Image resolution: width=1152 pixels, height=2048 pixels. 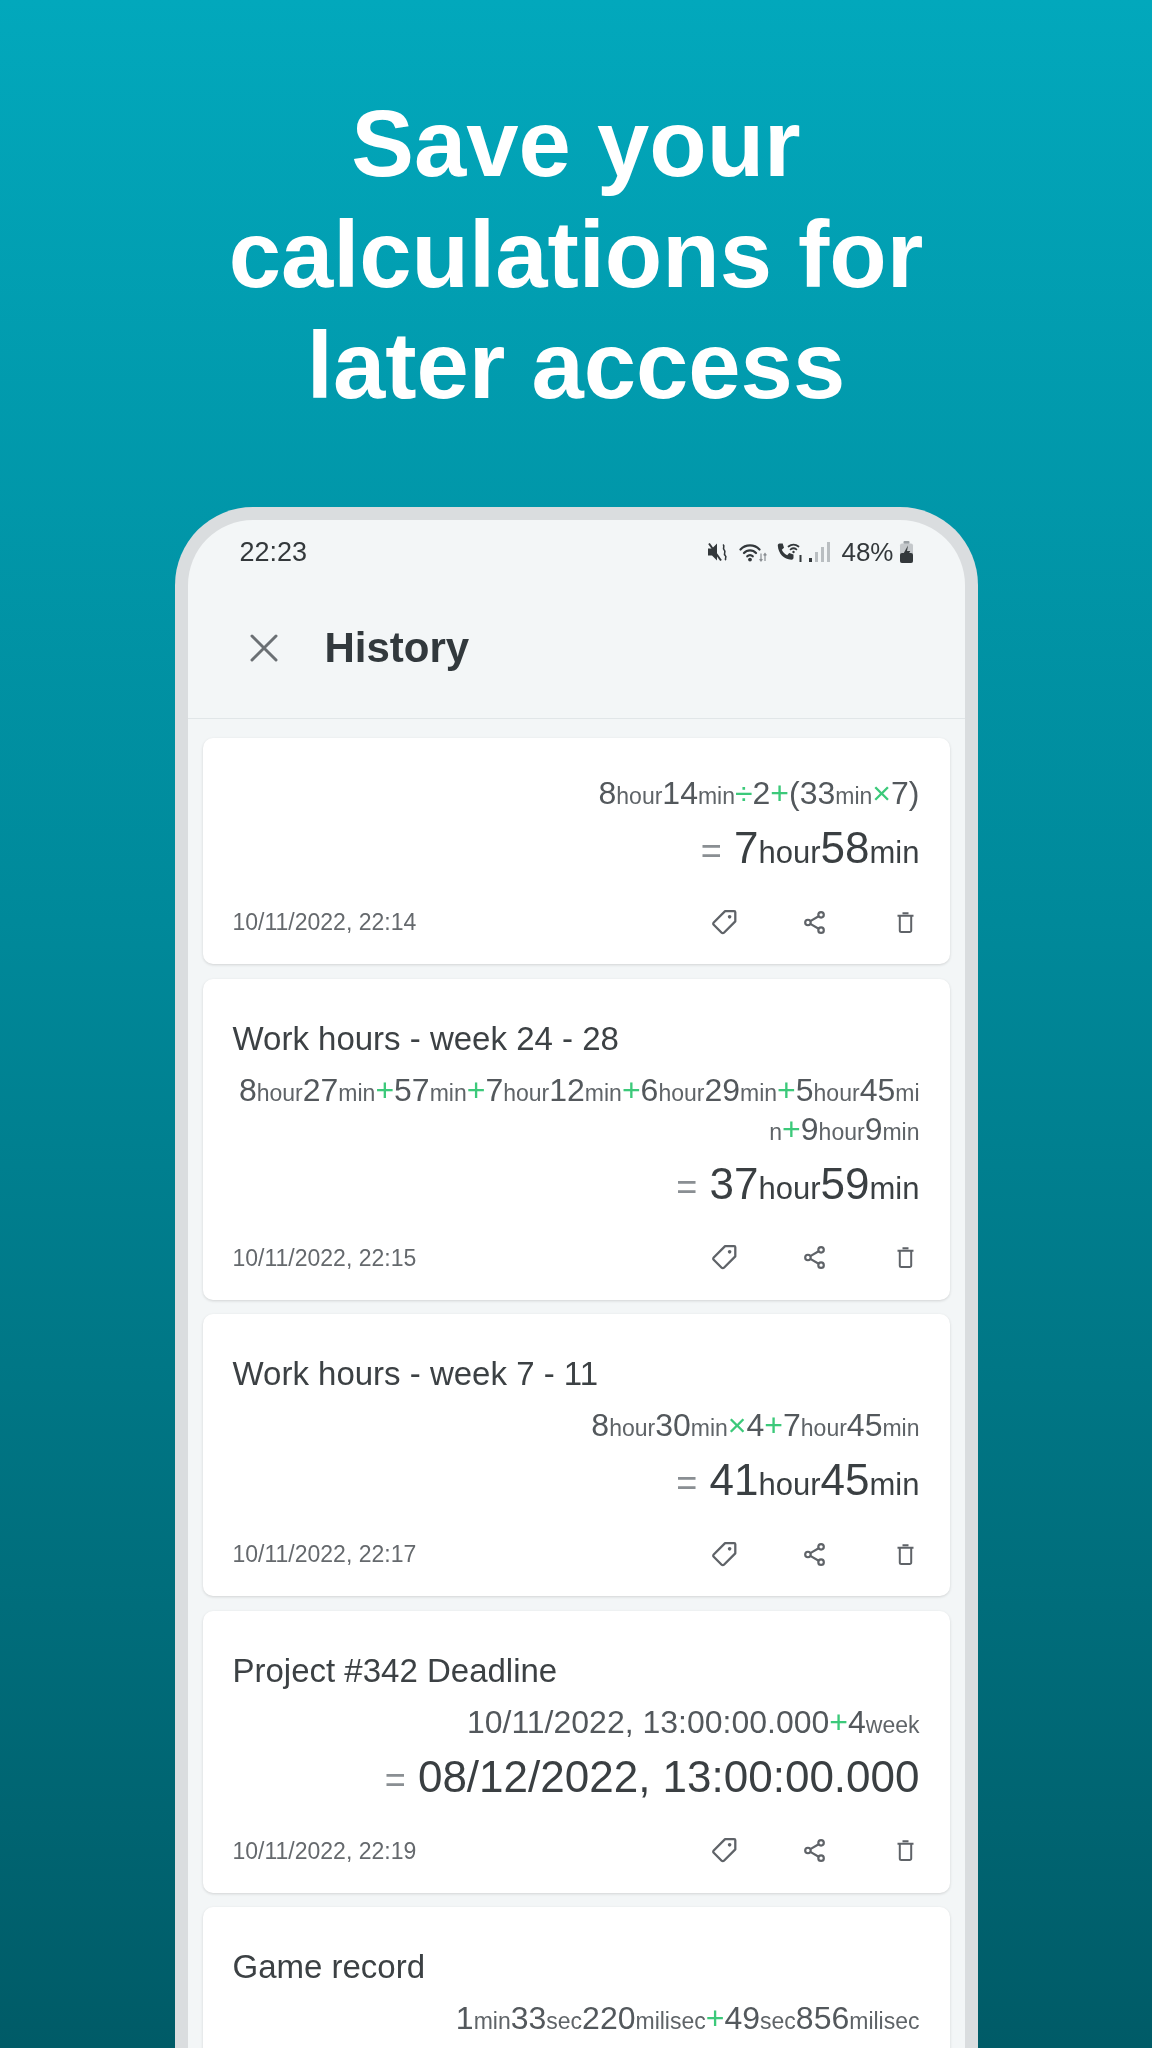 I want to click on timestamp: 10/11/2022, 22:15, so click(x=324, y=1258).